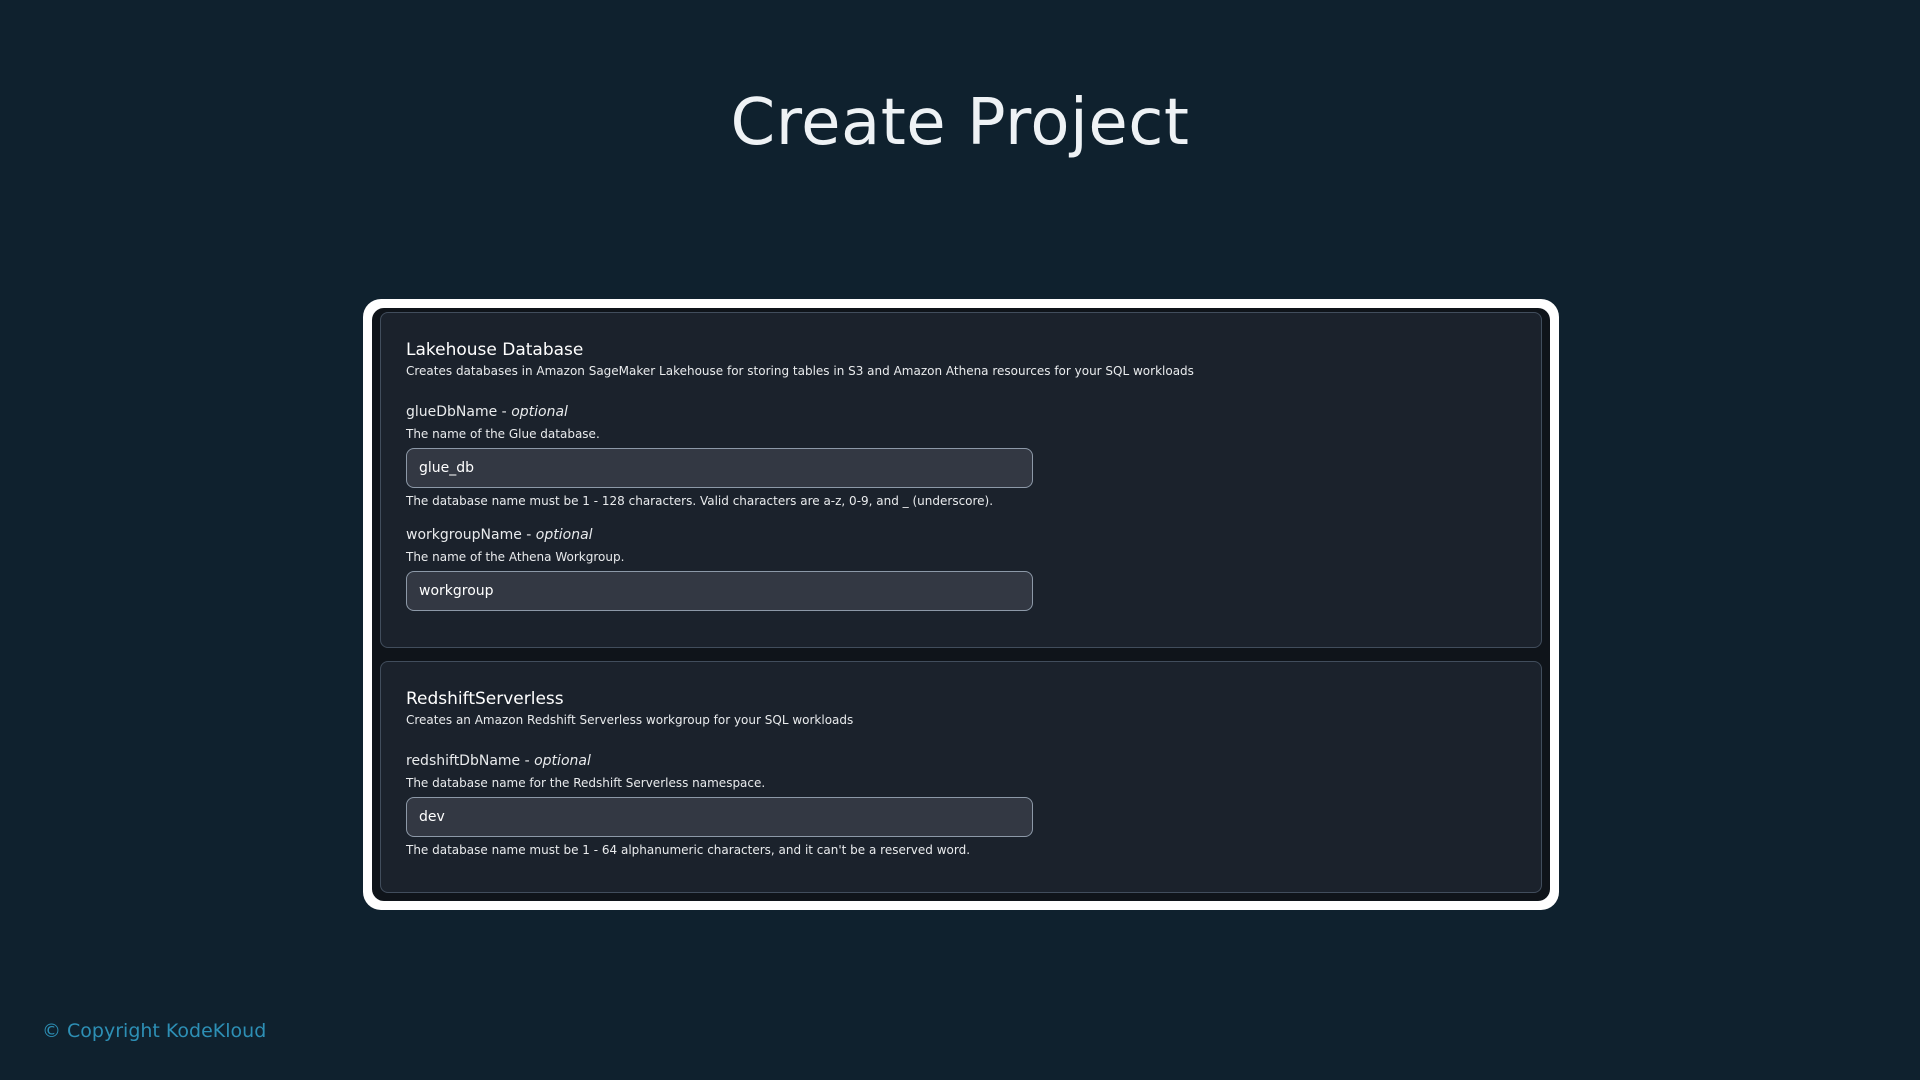  I want to click on field-name: glueDbName, so click(452, 412).